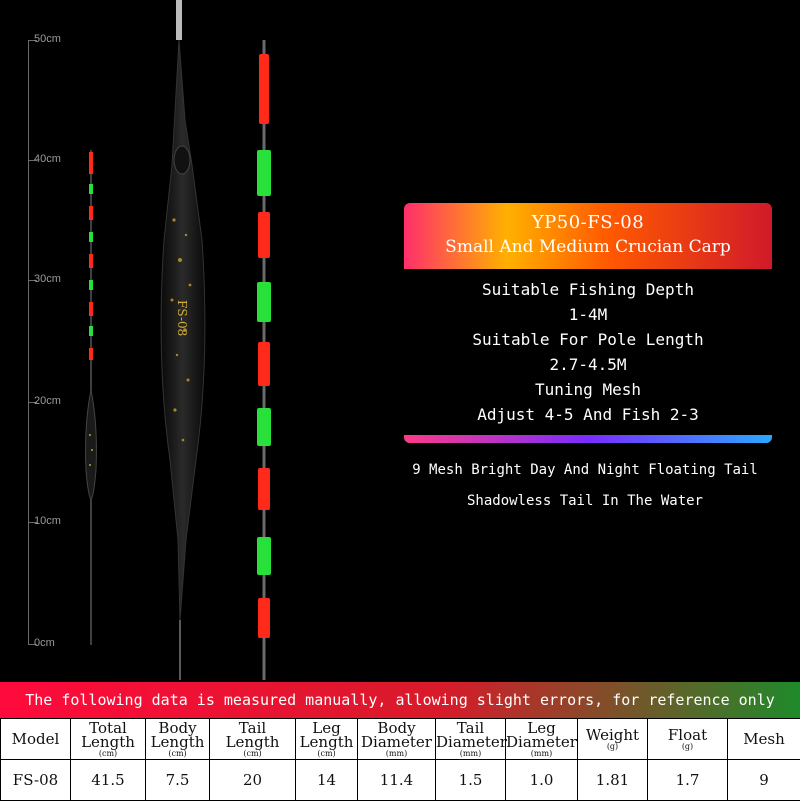  What do you see at coordinates (588, 339) in the screenshot?
I see `pole-label: Suitable For Pole Length` at bounding box center [588, 339].